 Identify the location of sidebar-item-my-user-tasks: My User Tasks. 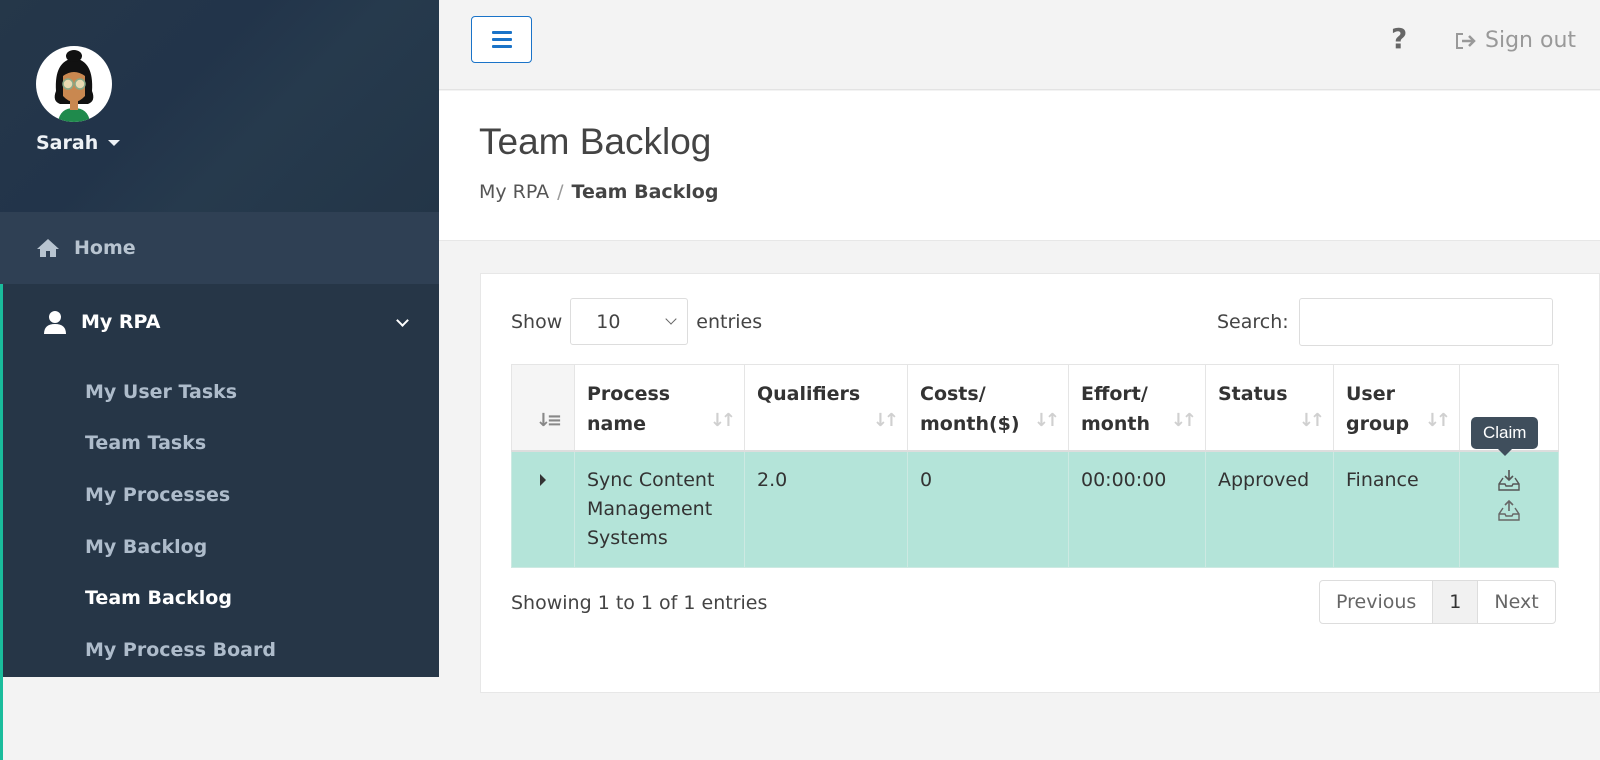
(221, 392).